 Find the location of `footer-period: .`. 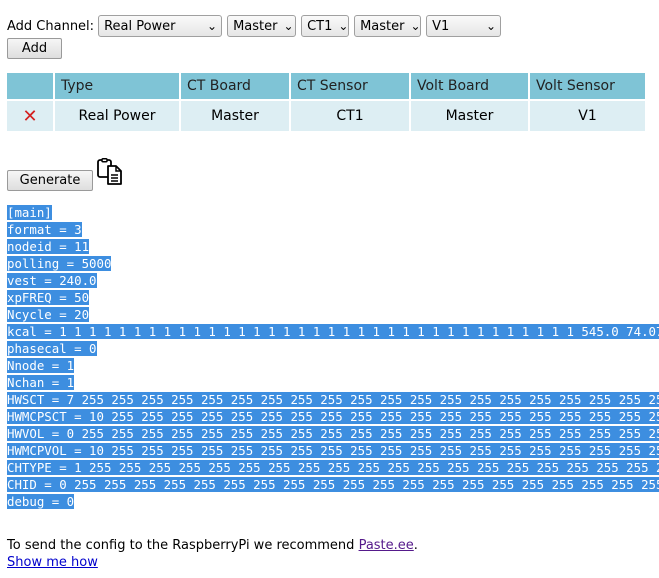

footer-period: . is located at coordinates (415, 545).